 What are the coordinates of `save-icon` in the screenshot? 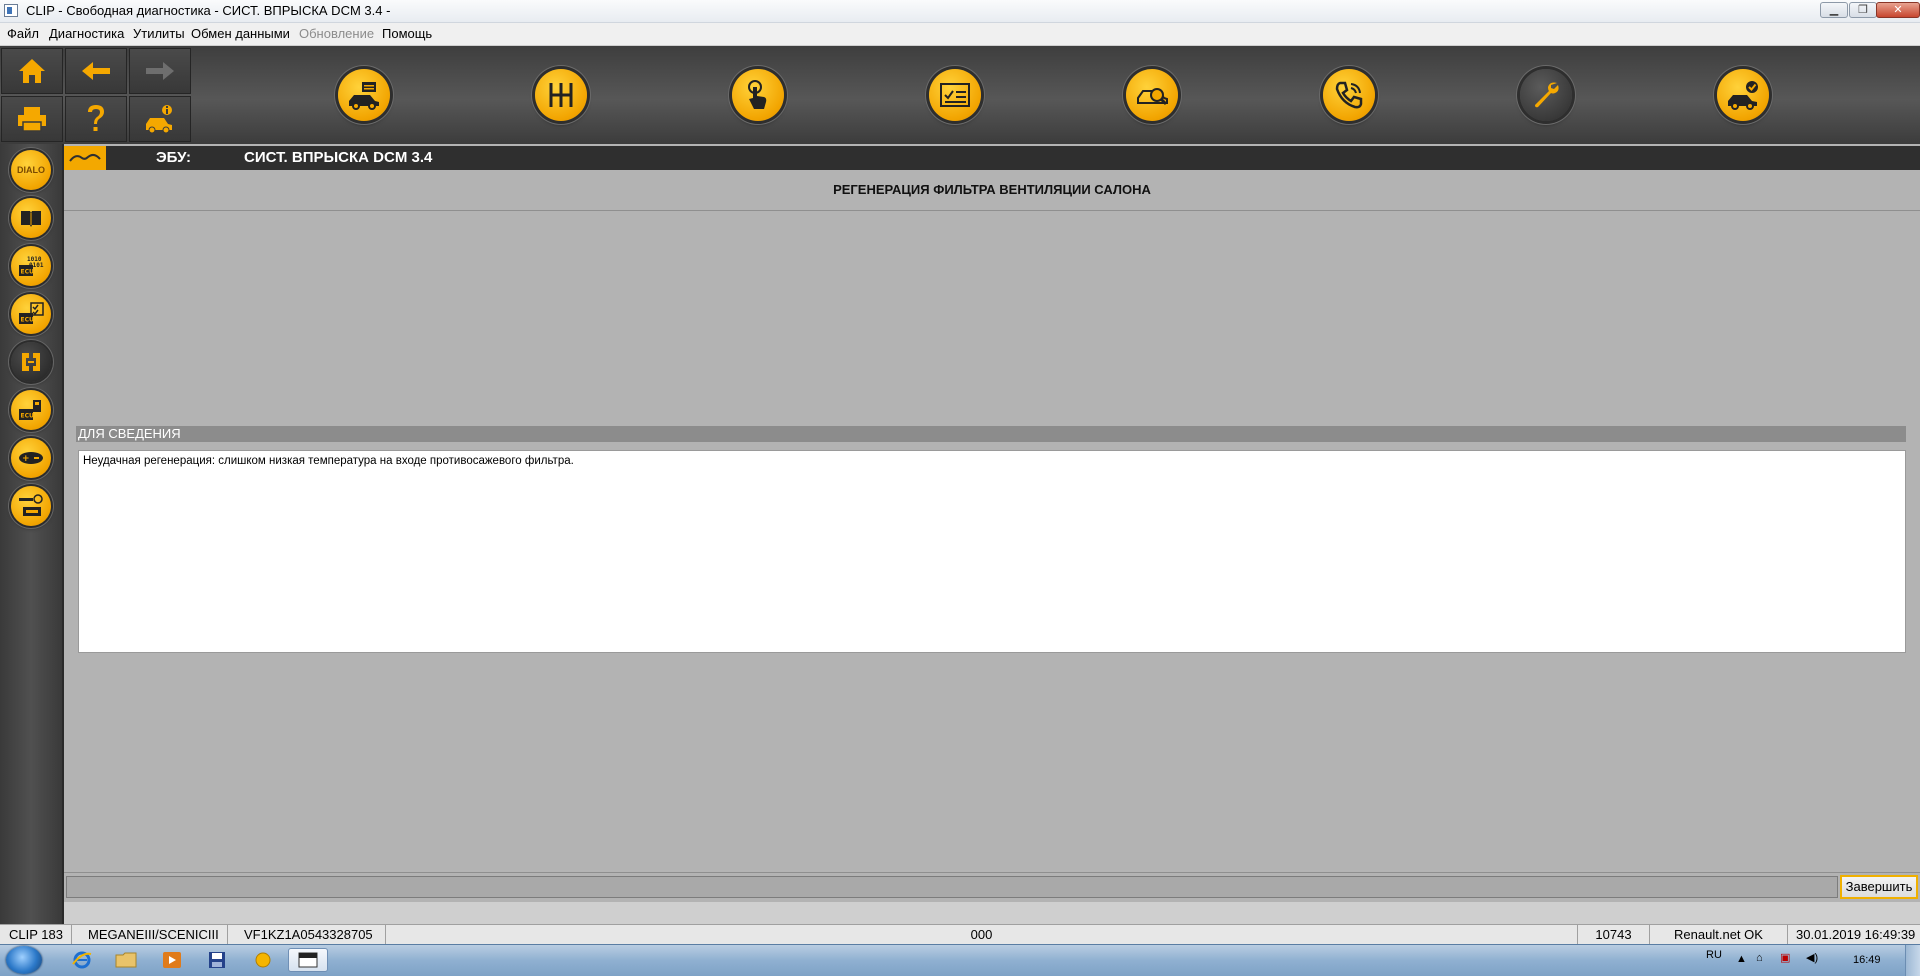 It's located at (217, 960).